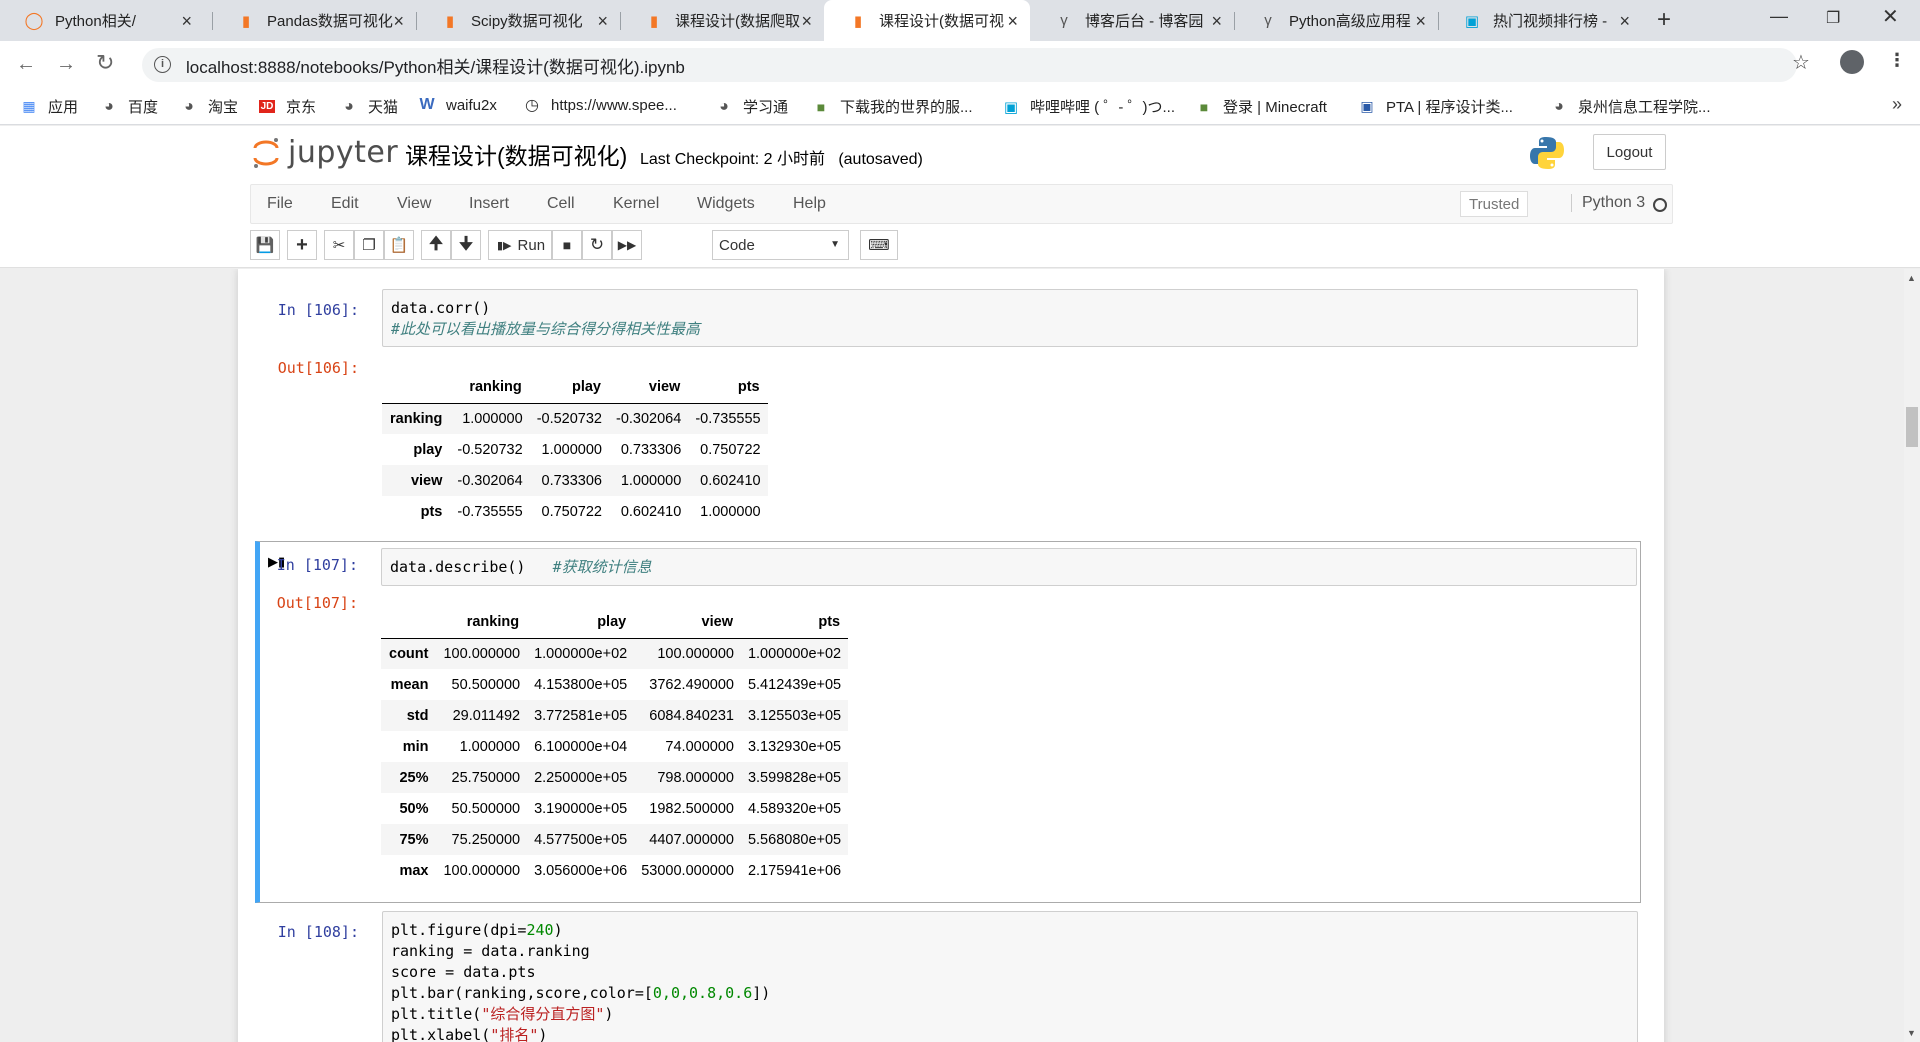 The height and width of the screenshot is (1042, 1920). I want to click on table-cell: 1.000000, so click(571, 449).